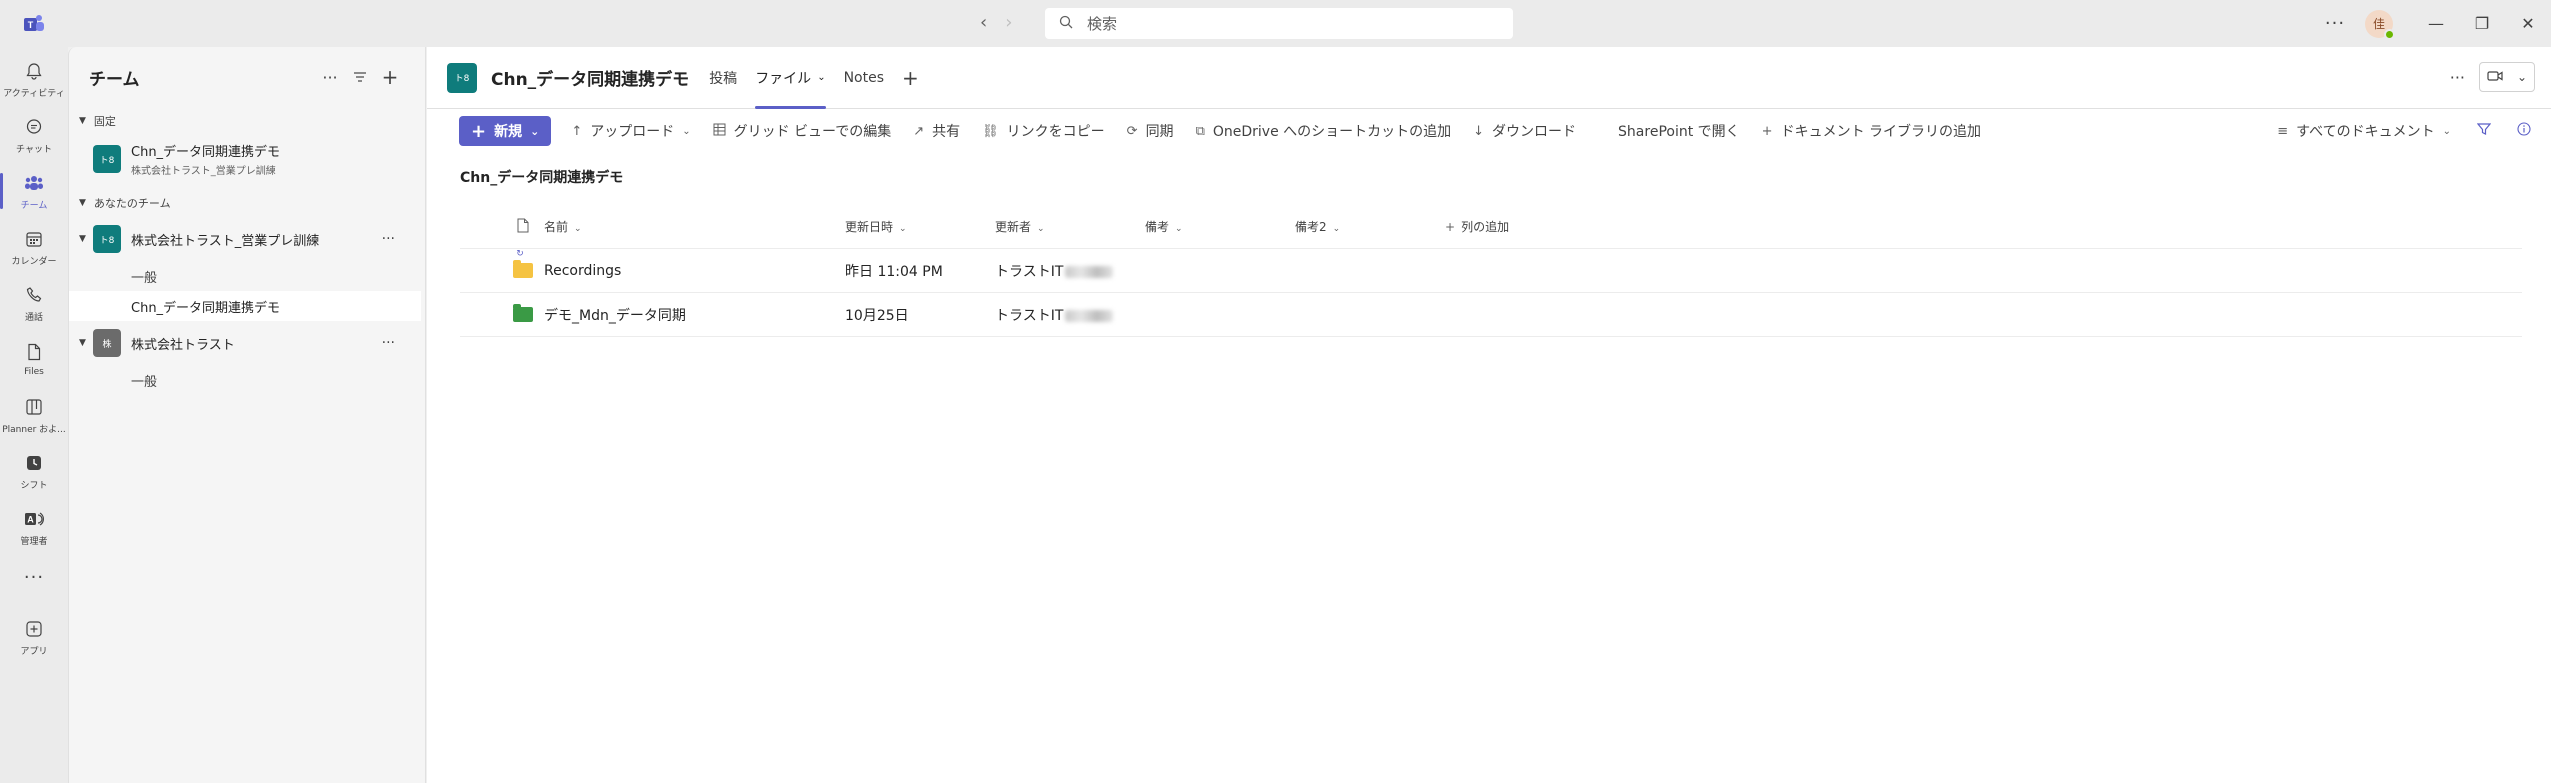  Describe the element at coordinates (34, 527) in the screenshot. I see `rail-admin: A 管理者` at that location.